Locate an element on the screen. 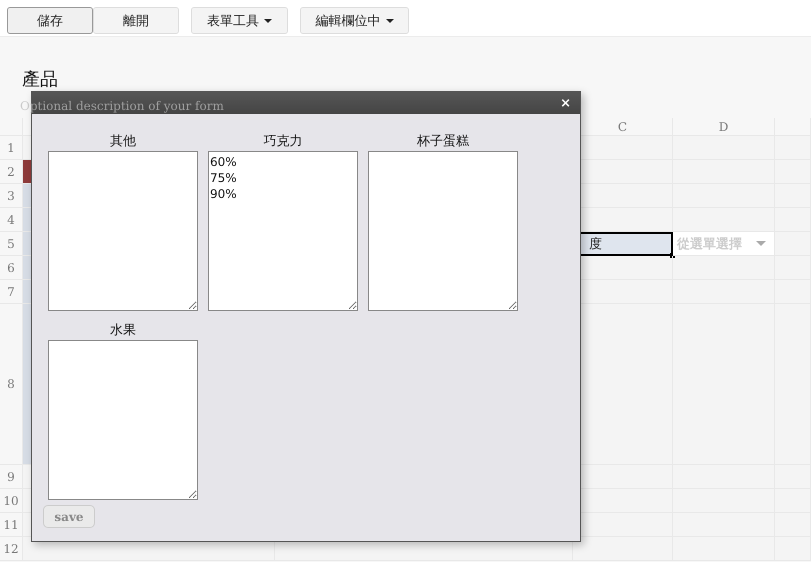  dropdown-button: 表單工具 is located at coordinates (239, 20).